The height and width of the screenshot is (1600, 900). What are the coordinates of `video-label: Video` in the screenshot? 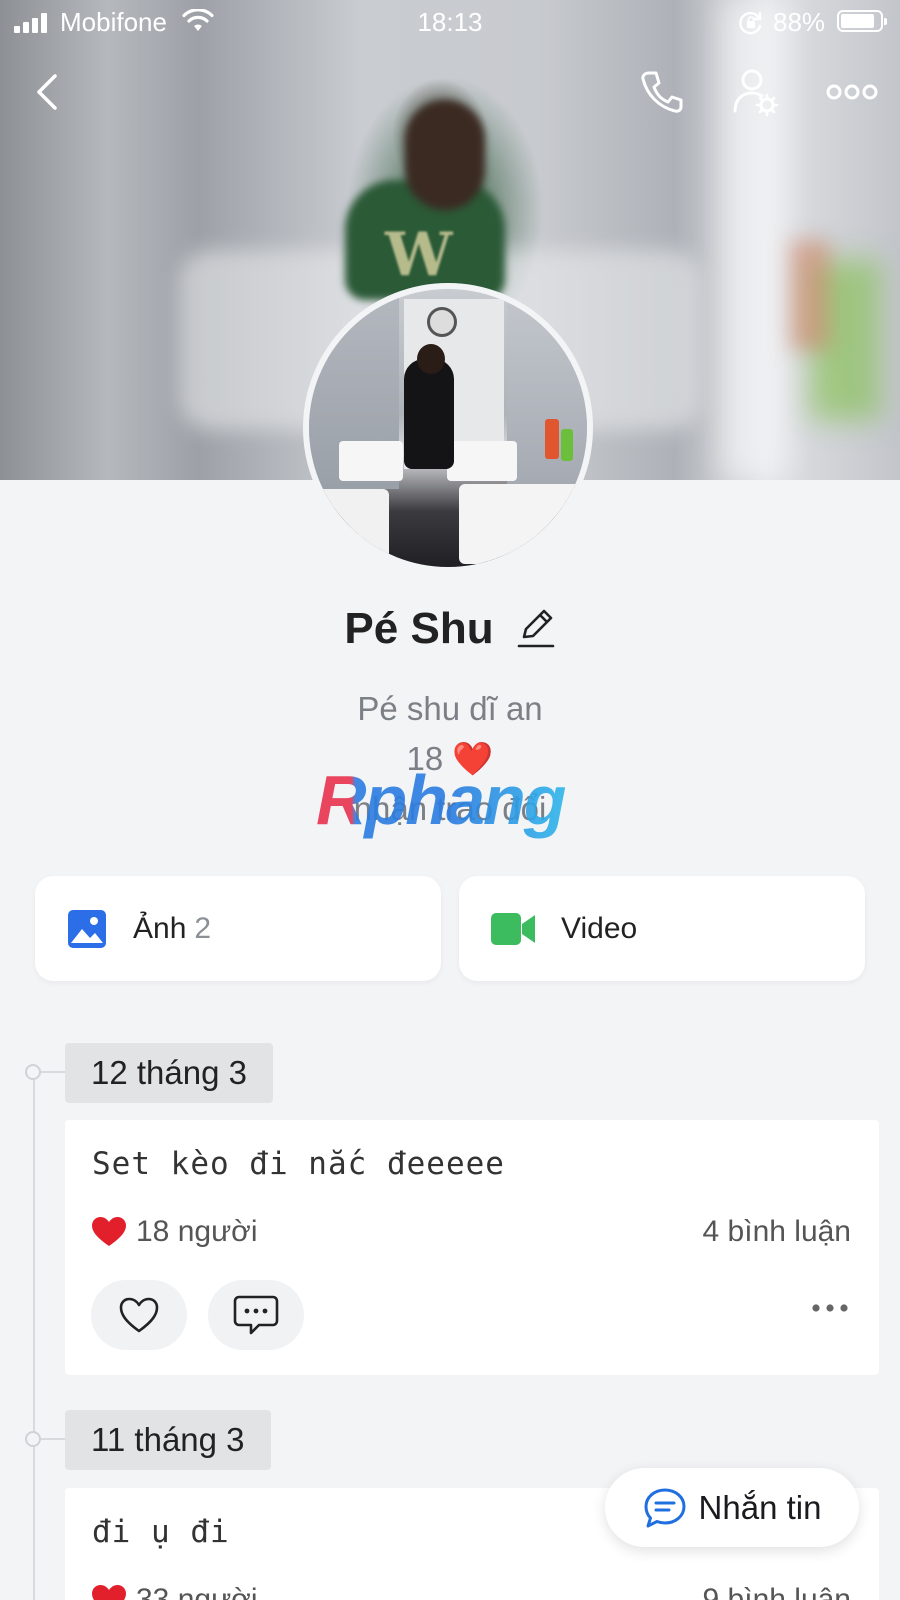 It's located at (599, 928).